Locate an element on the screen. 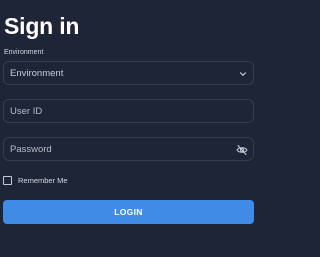  password-field: Password is located at coordinates (128, 149).